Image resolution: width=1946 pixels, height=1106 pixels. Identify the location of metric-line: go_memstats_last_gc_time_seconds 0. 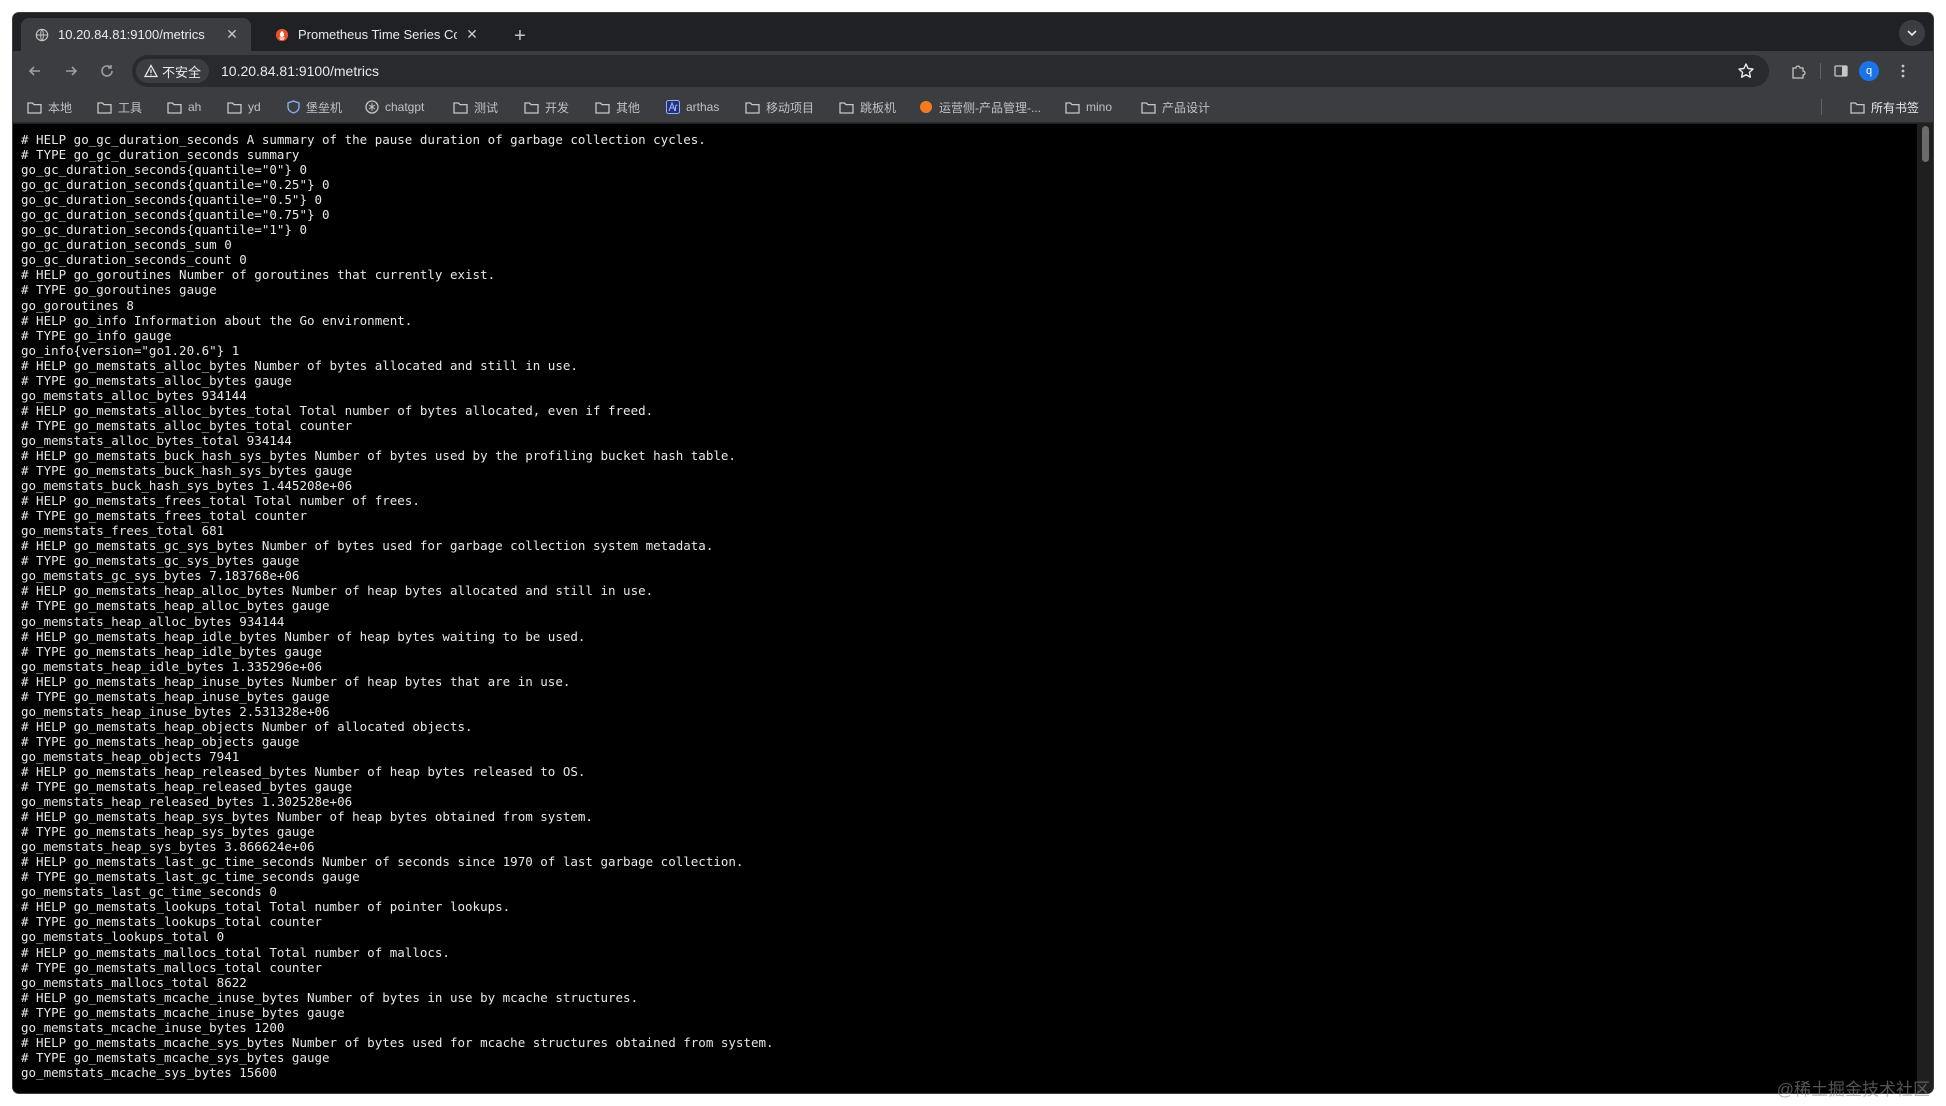
(149, 892).